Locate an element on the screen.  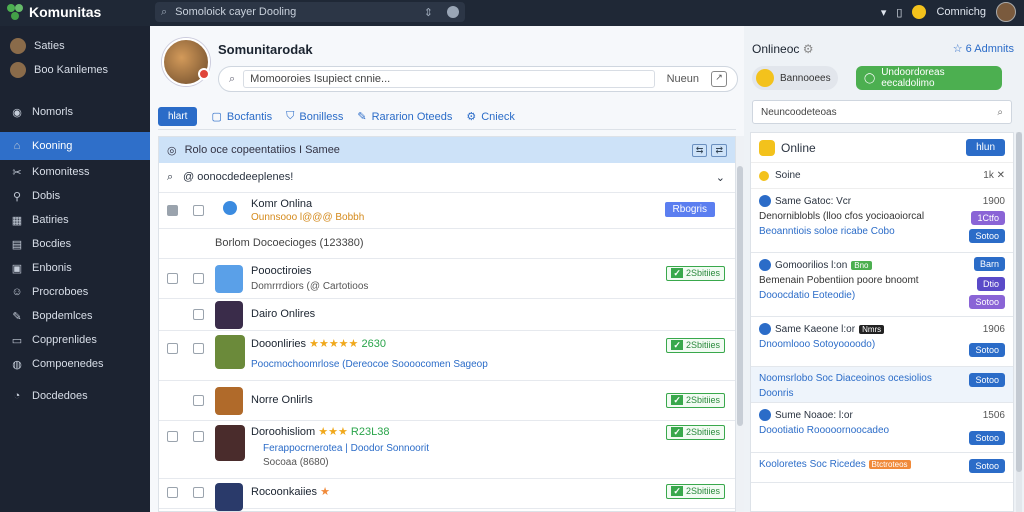
sidebar-item-label: Docdedoes is located at coordinates (60, 396).